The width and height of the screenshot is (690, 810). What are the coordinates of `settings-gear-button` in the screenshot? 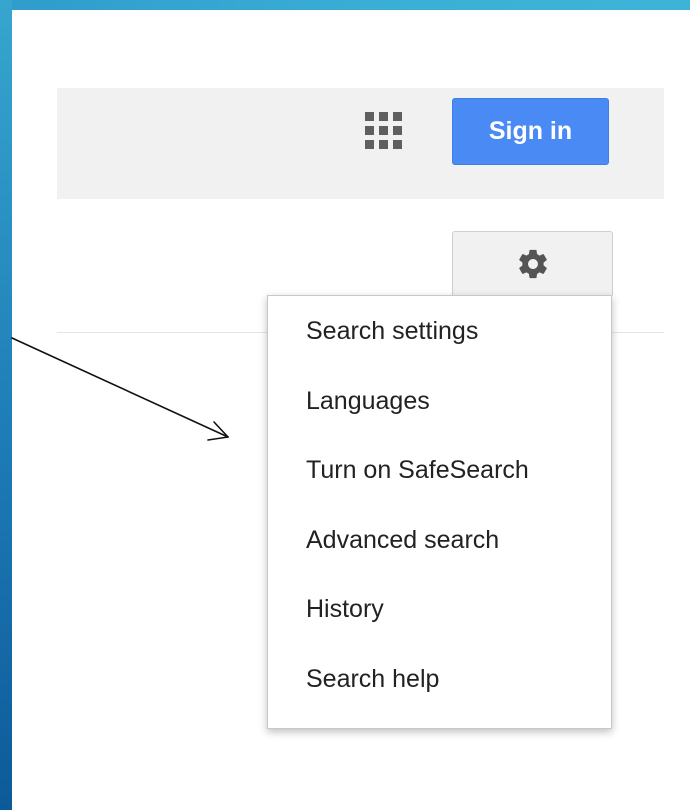 It's located at (532, 264).